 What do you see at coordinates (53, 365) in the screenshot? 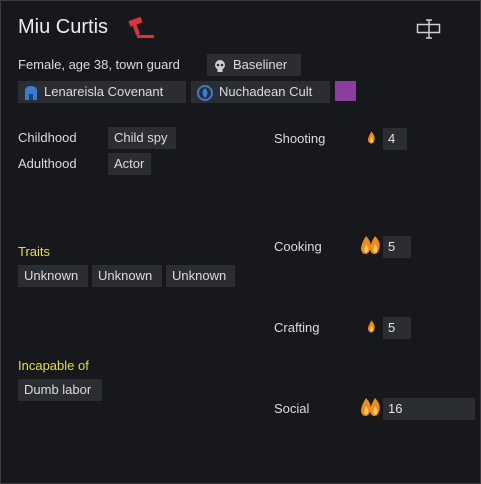
I see `incapable-heading: Incapable of` at bounding box center [53, 365].